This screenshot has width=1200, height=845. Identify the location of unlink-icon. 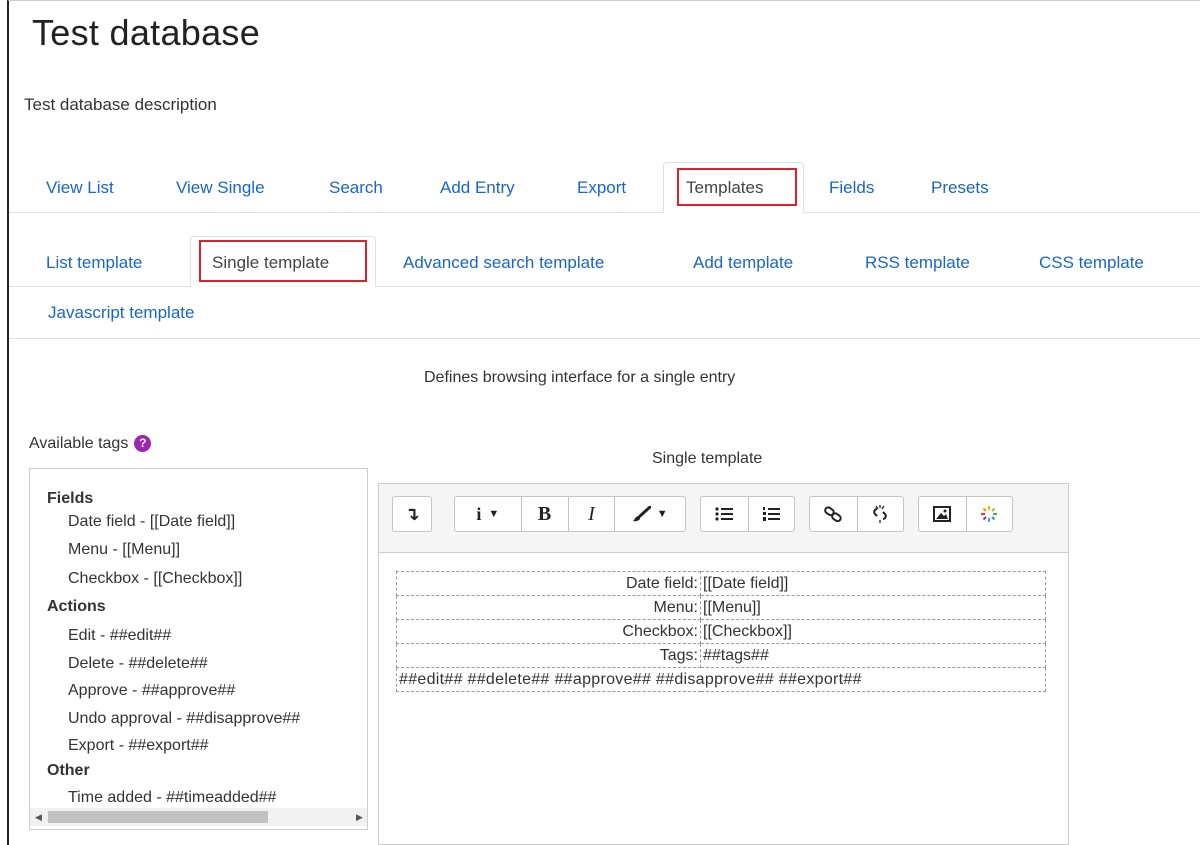
(881, 514).